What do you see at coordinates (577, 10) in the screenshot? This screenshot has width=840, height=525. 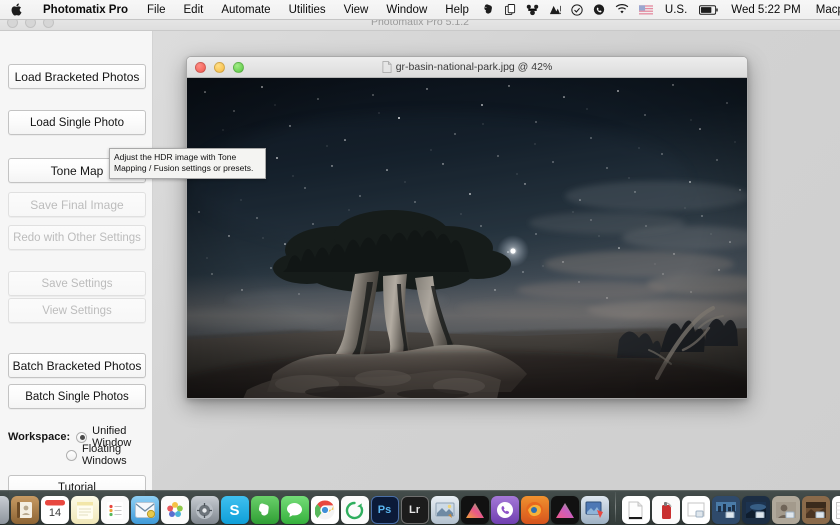 I see `checkmark-circle-icon` at bounding box center [577, 10].